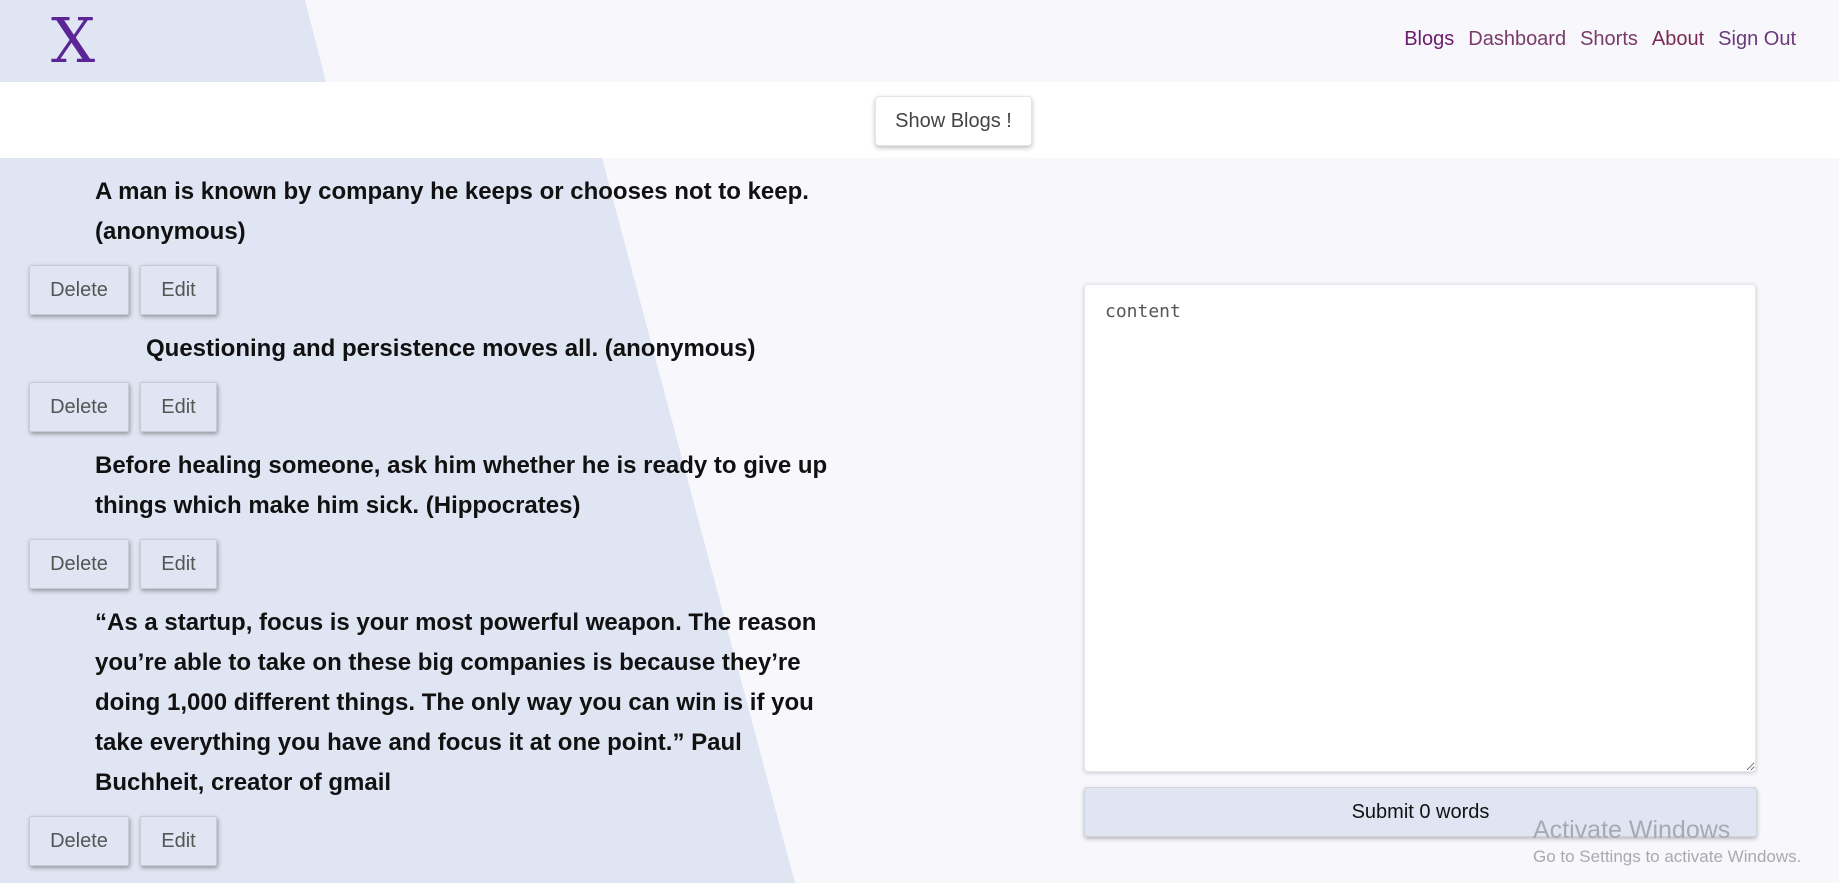  I want to click on logo: X, so click(73, 41).